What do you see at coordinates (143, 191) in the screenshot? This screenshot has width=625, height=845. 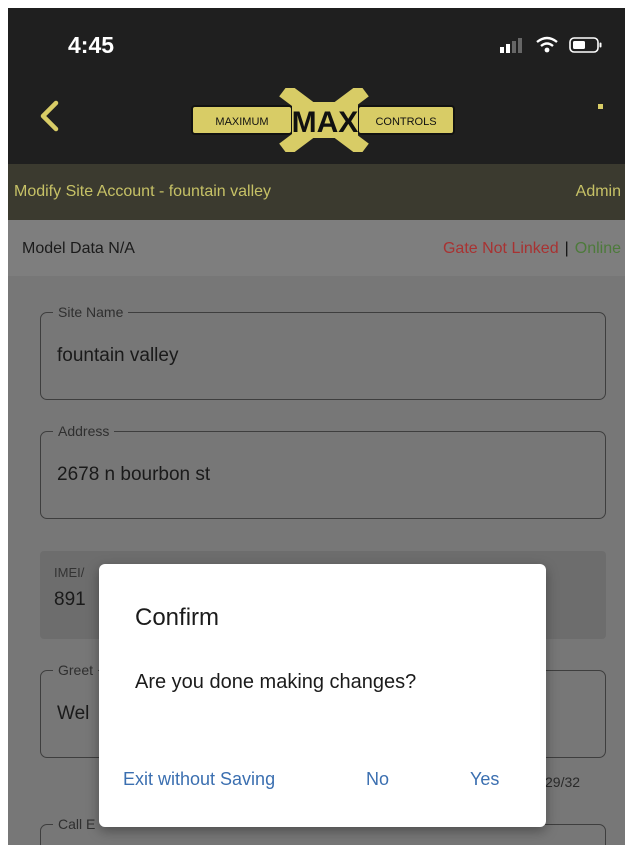 I see `page-title: Modify Site Account - fountain valley` at bounding box center [143, 191].